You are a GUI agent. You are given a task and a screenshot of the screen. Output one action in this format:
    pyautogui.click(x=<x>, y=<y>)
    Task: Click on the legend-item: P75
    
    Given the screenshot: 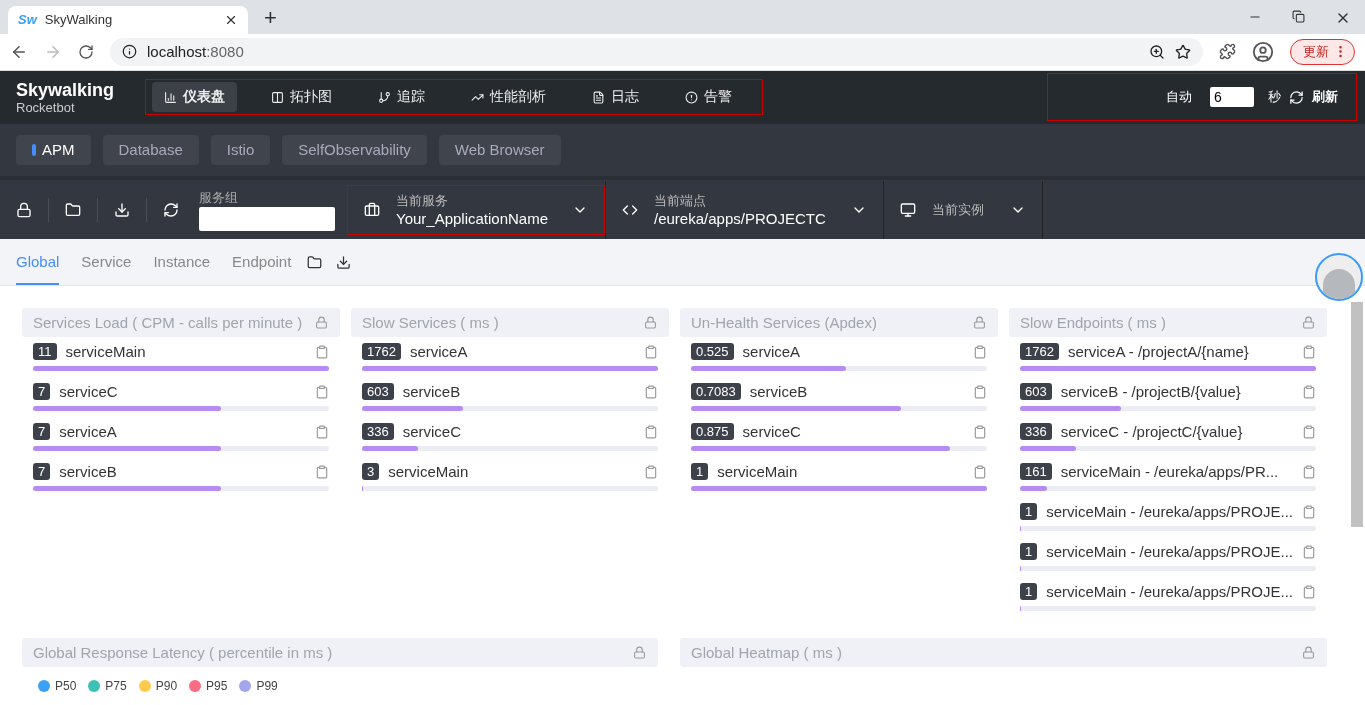 What is the action you would take?
    pyautogui.click(x=107, y=686)
    